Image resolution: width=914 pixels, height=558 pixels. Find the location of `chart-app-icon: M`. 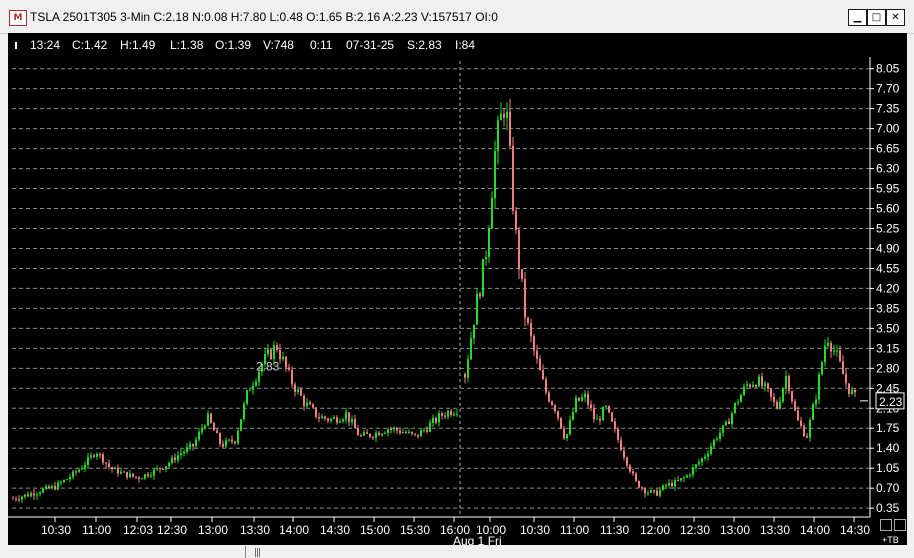

chart-app-icon: M is located at coordinates (18, 18).